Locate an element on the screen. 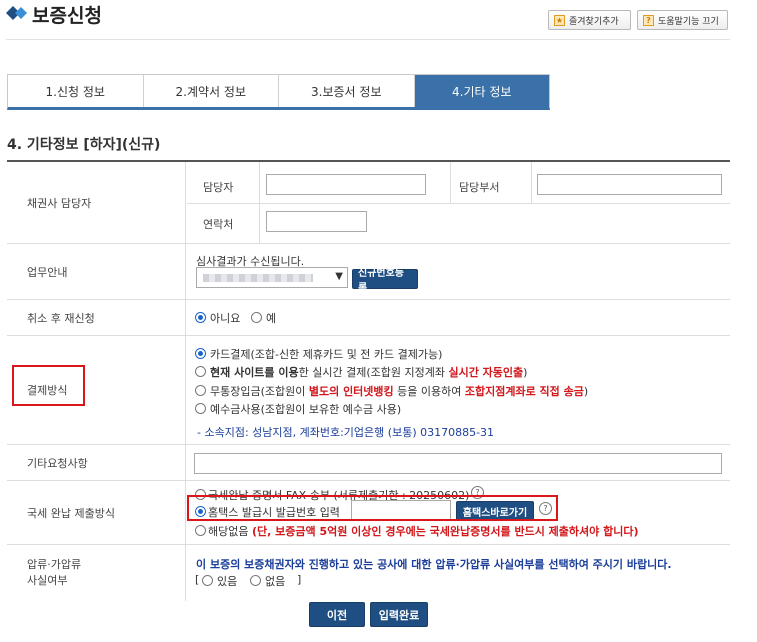 The height and width of the screenshot is (642, 757). prev-button: 이전 is located at coordinates (337, 614).